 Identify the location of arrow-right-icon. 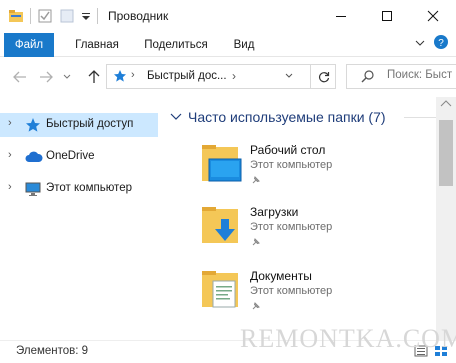
(46, 77).